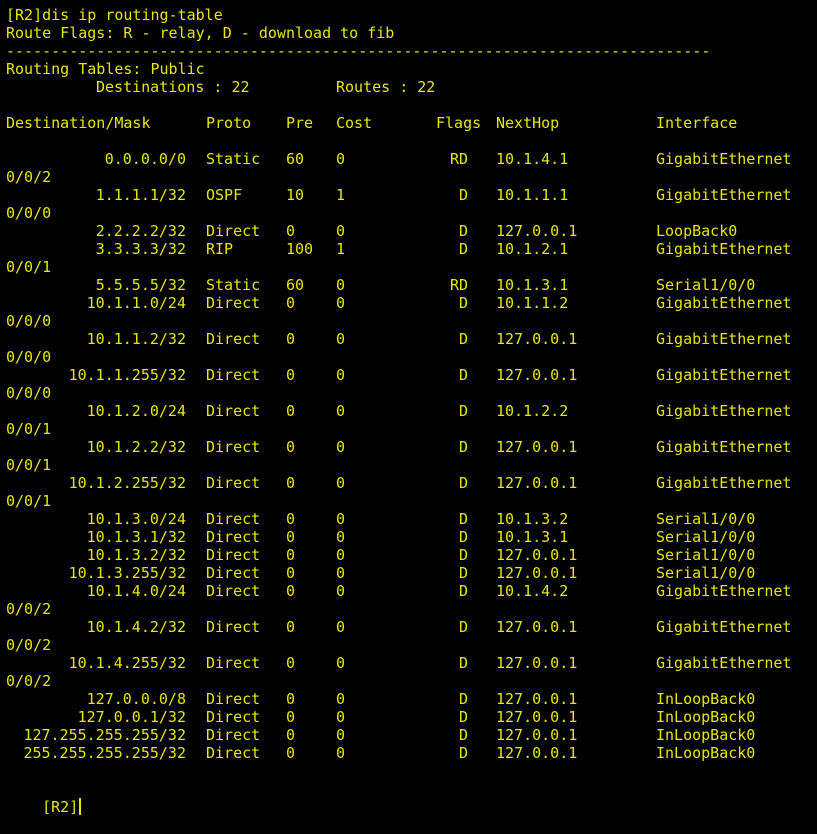 The width and height of the screenshot is (817, 834). I want to click on route-preference: 10, so click(295, 195).